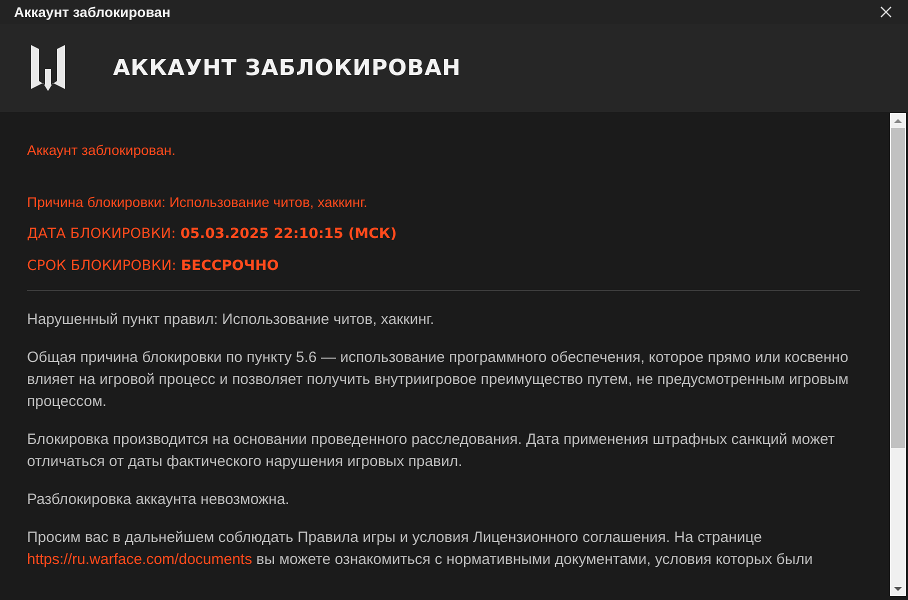 The image size is (908, 600). I want to click on ban-term-text: СРОК БЛОКИРОВКИ: БЕССРОЧНО, so click(153, 266).